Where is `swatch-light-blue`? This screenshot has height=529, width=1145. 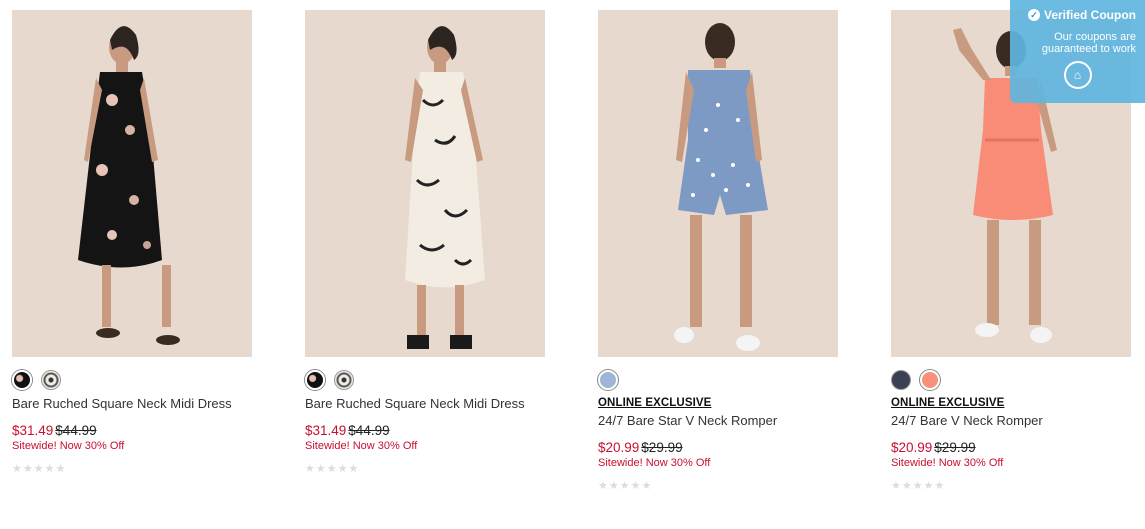 swatch-light-blue is located at coordinates (608, 380).